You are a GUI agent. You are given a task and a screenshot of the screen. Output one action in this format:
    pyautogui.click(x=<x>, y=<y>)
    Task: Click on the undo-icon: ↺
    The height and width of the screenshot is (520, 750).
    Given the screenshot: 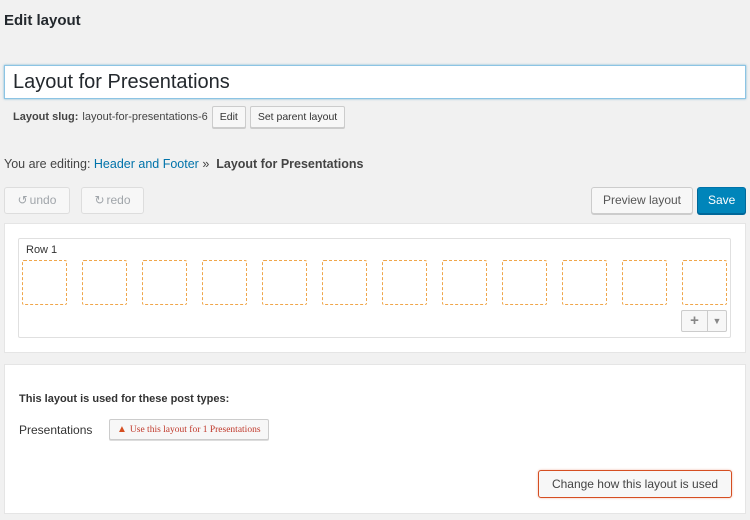 What is the action you would take?
    pyautogui.click(x=22, y=200)
    